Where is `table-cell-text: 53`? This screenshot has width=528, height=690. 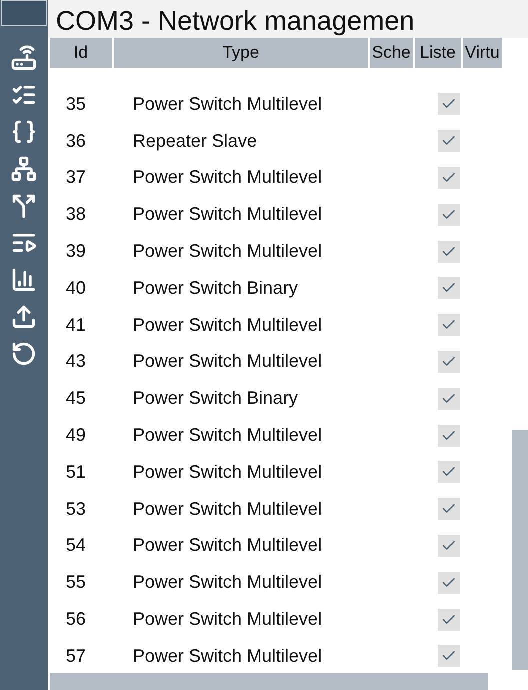
table-cell-text: 53 is located at coordinates (77, 509).